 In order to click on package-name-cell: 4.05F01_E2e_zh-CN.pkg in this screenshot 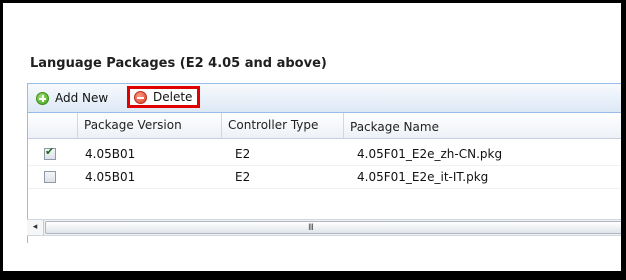, I will do `click(430, 154)`.